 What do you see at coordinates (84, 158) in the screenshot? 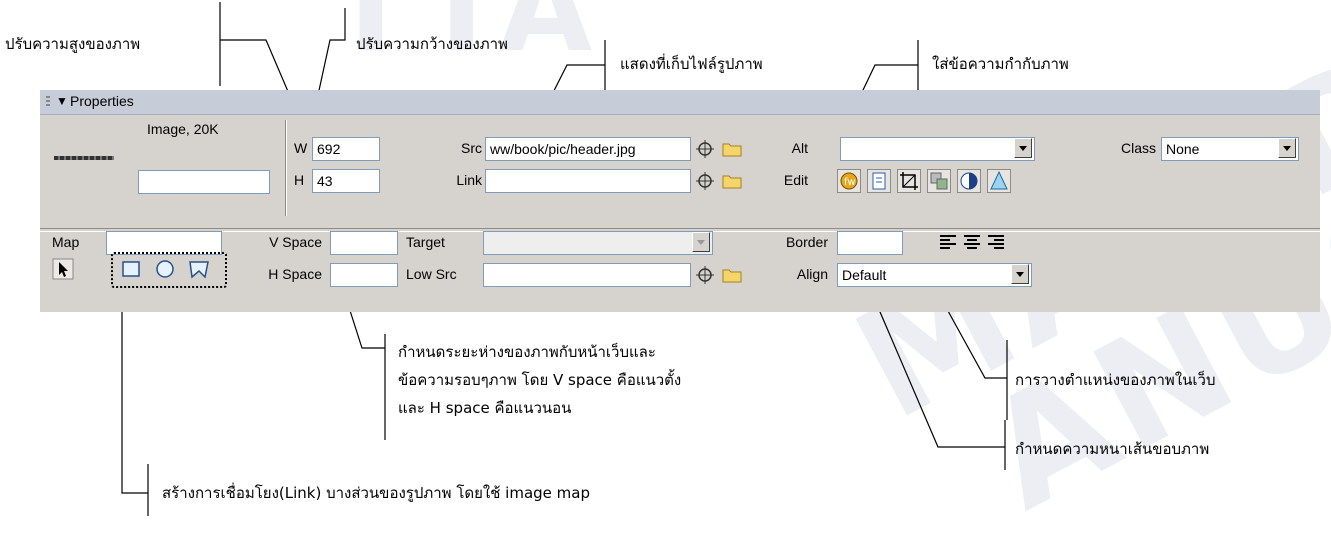
I see `image-thumbnail-icon` at bounding box center [84, 158].